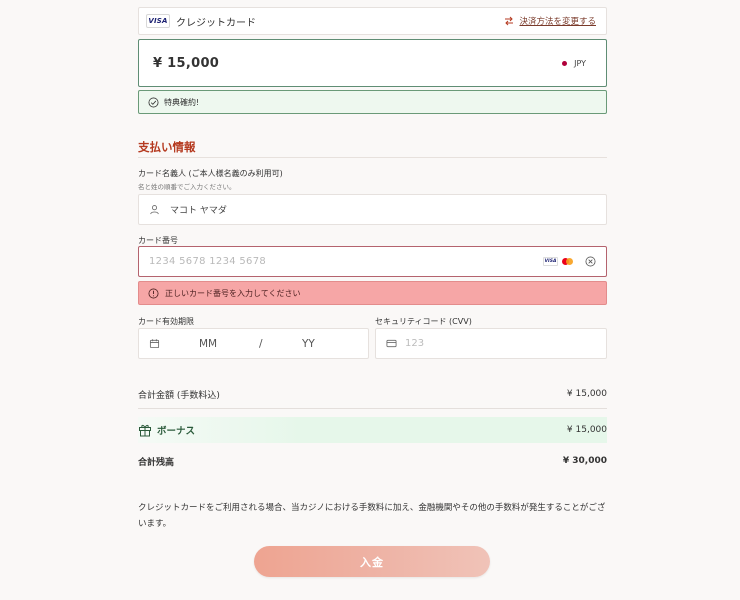  I want to click on bonus-row: ボーナス ¥ 15,000, so click(372, 430).